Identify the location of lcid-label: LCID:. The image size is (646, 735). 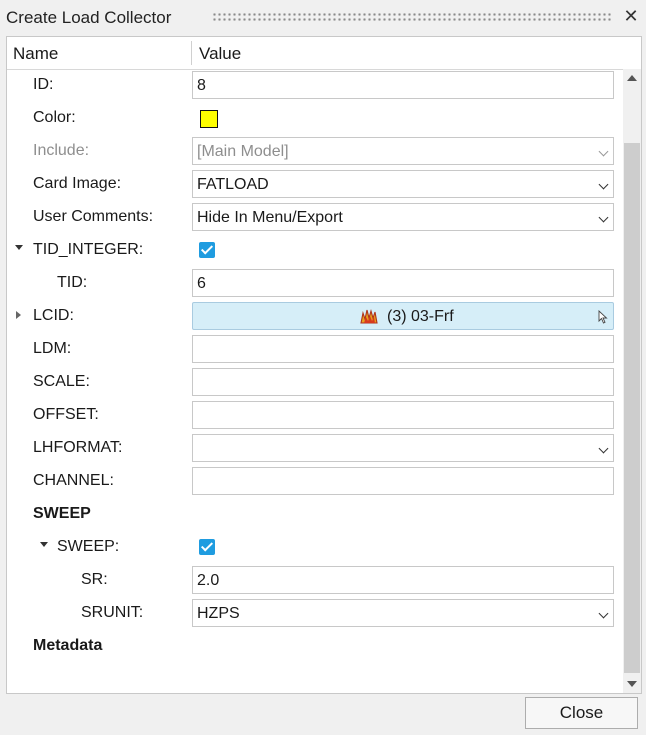
(53, 315).